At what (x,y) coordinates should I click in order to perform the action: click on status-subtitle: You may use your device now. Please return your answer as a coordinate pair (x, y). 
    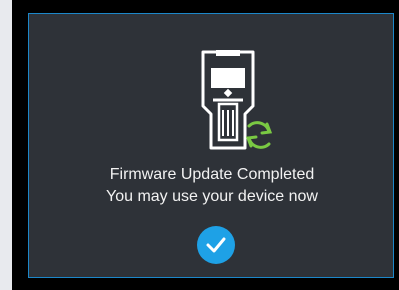
    Looking at the image, I should click on (212, 196).